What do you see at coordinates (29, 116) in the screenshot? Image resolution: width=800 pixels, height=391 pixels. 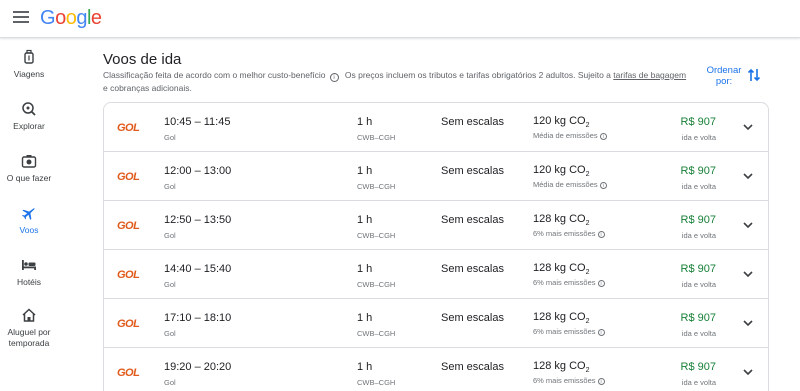 I see `sidebar-item-explorar: Explorar` at bounding box center [29, 116].